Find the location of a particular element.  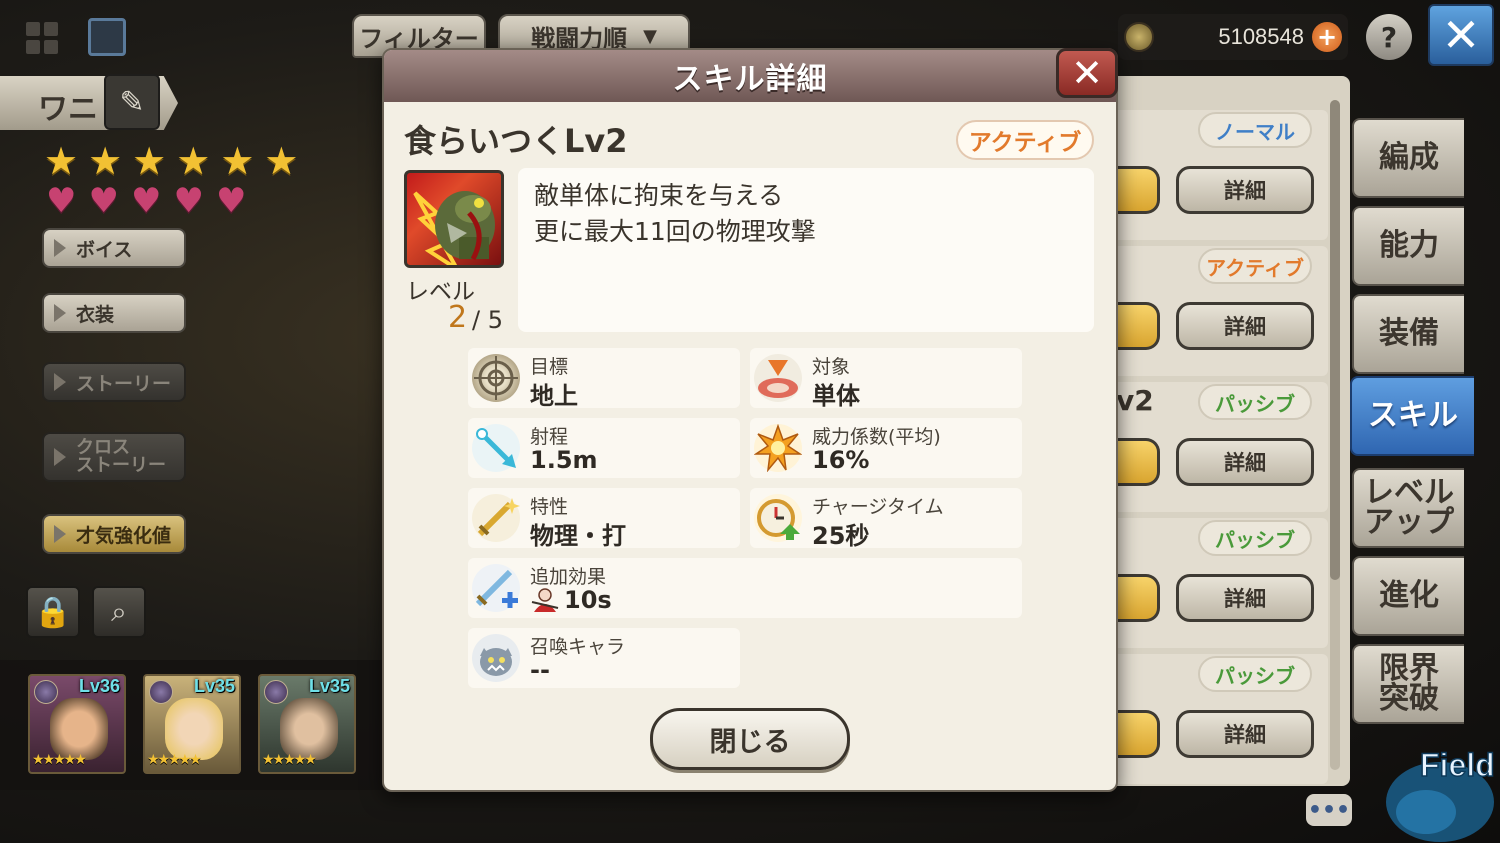

skill-name: 食らいつくLv2 is located at coordinates (516, 141).